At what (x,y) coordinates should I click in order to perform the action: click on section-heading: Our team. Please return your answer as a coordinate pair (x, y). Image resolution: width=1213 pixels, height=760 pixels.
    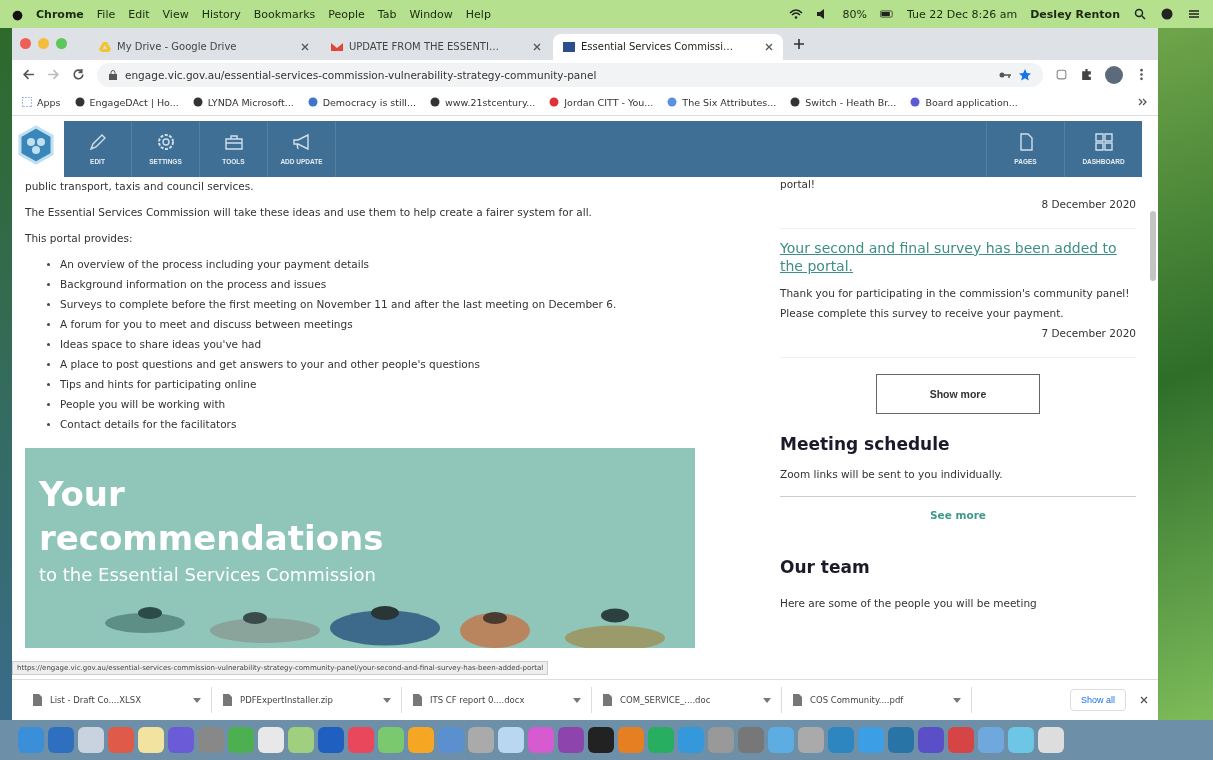
    Looking at the image, I should click on (825, 566).